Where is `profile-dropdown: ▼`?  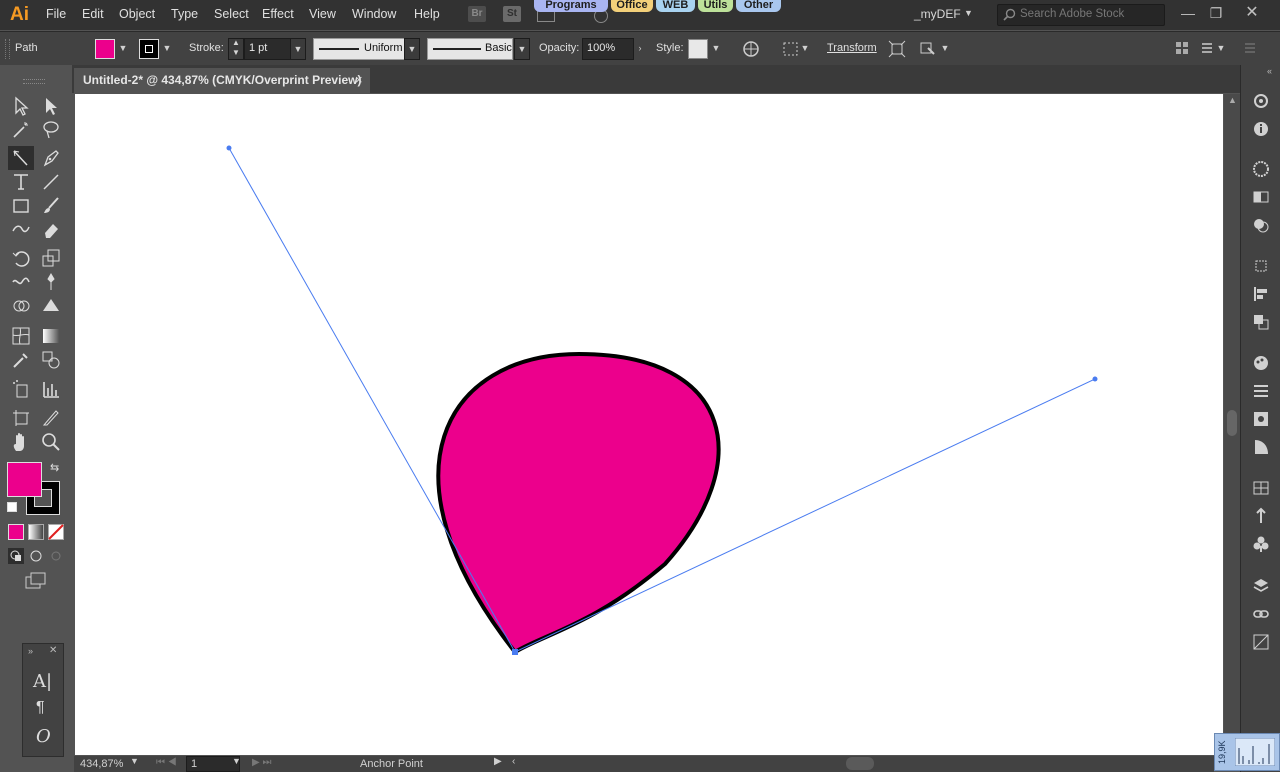
profile-dropdown: ▼ is located at coordinates (412, 49).